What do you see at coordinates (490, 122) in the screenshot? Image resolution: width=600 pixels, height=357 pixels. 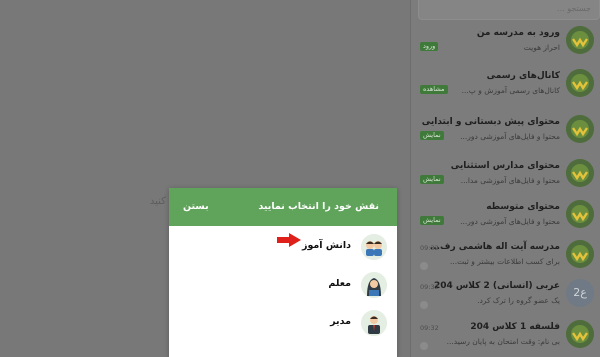 I see `chat-title: محتوای پیش دبستانی و ابتدایی` at bounding box center [490, 122].